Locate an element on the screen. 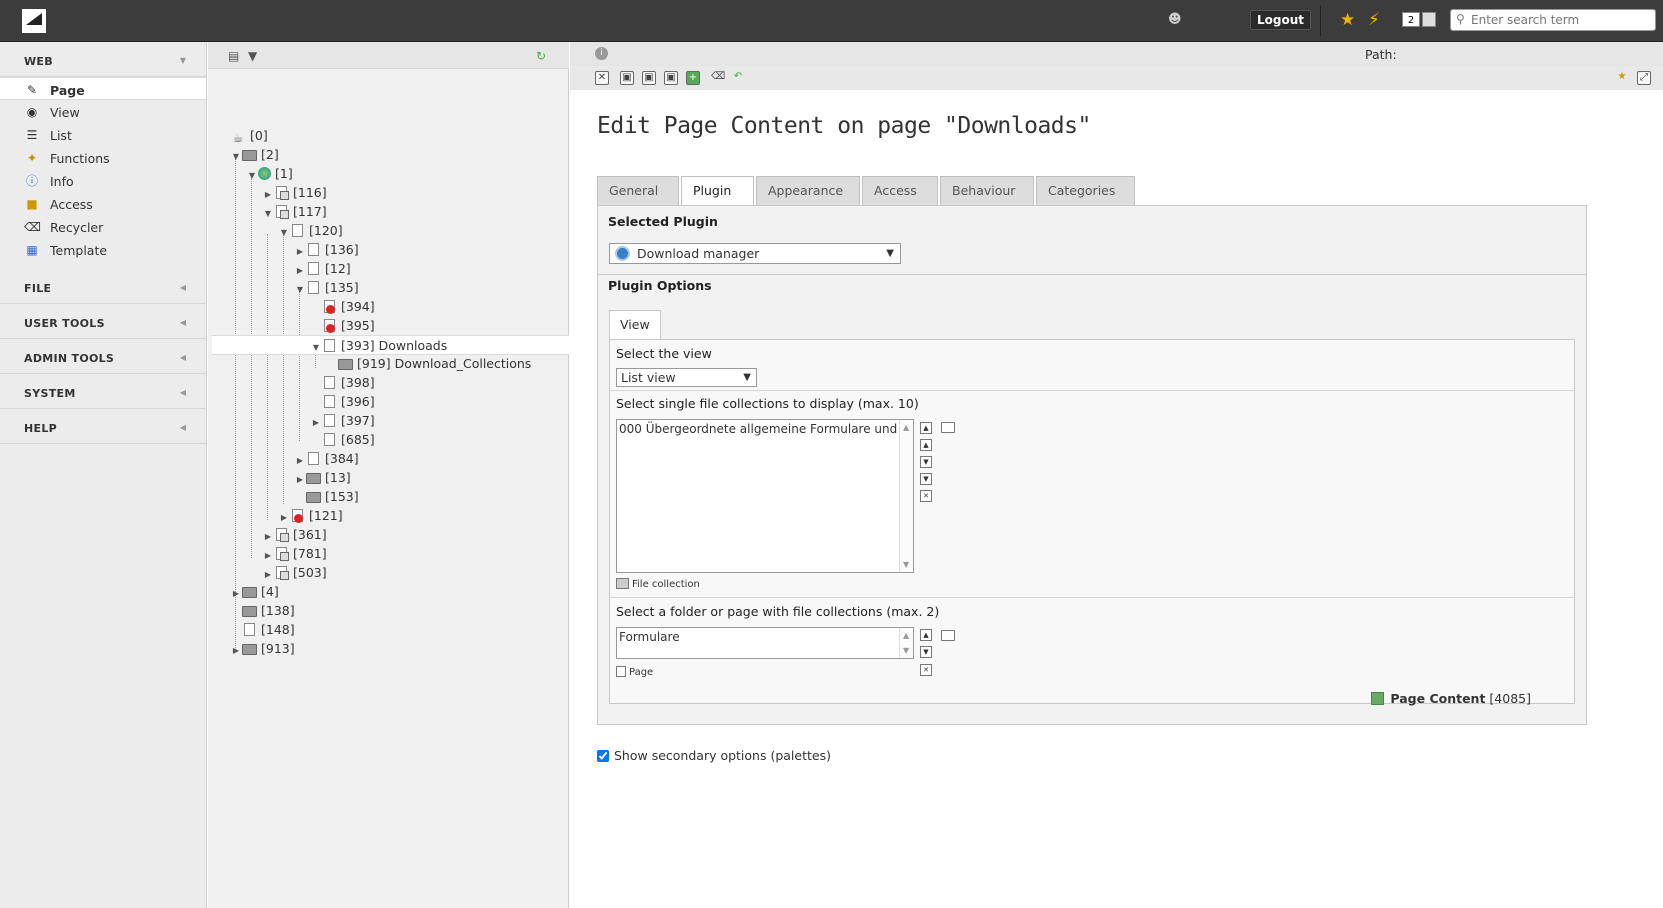  move-top-button: ▲ is located at coordinates (926, 428).